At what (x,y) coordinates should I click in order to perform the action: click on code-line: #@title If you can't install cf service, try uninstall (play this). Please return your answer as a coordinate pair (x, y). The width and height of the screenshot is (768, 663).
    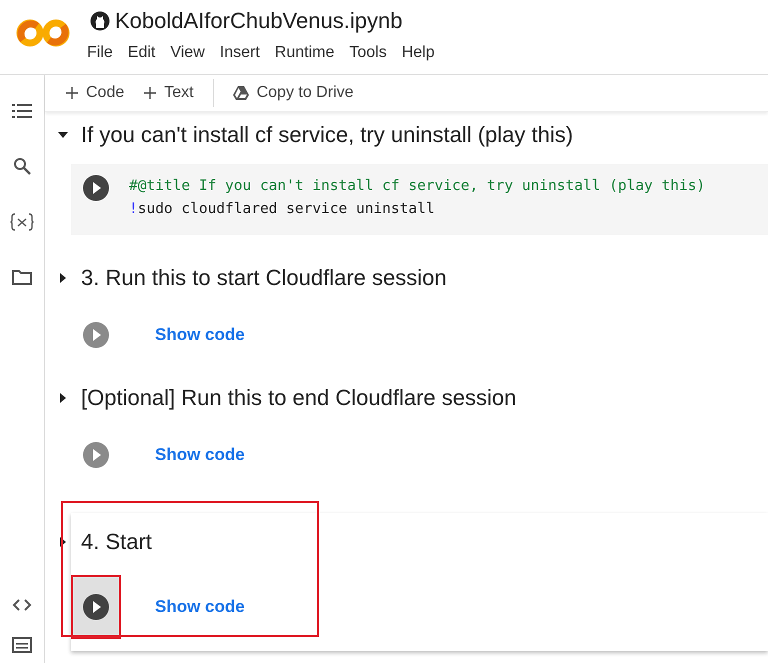
    Looking at the image, I should click on (417, 186).